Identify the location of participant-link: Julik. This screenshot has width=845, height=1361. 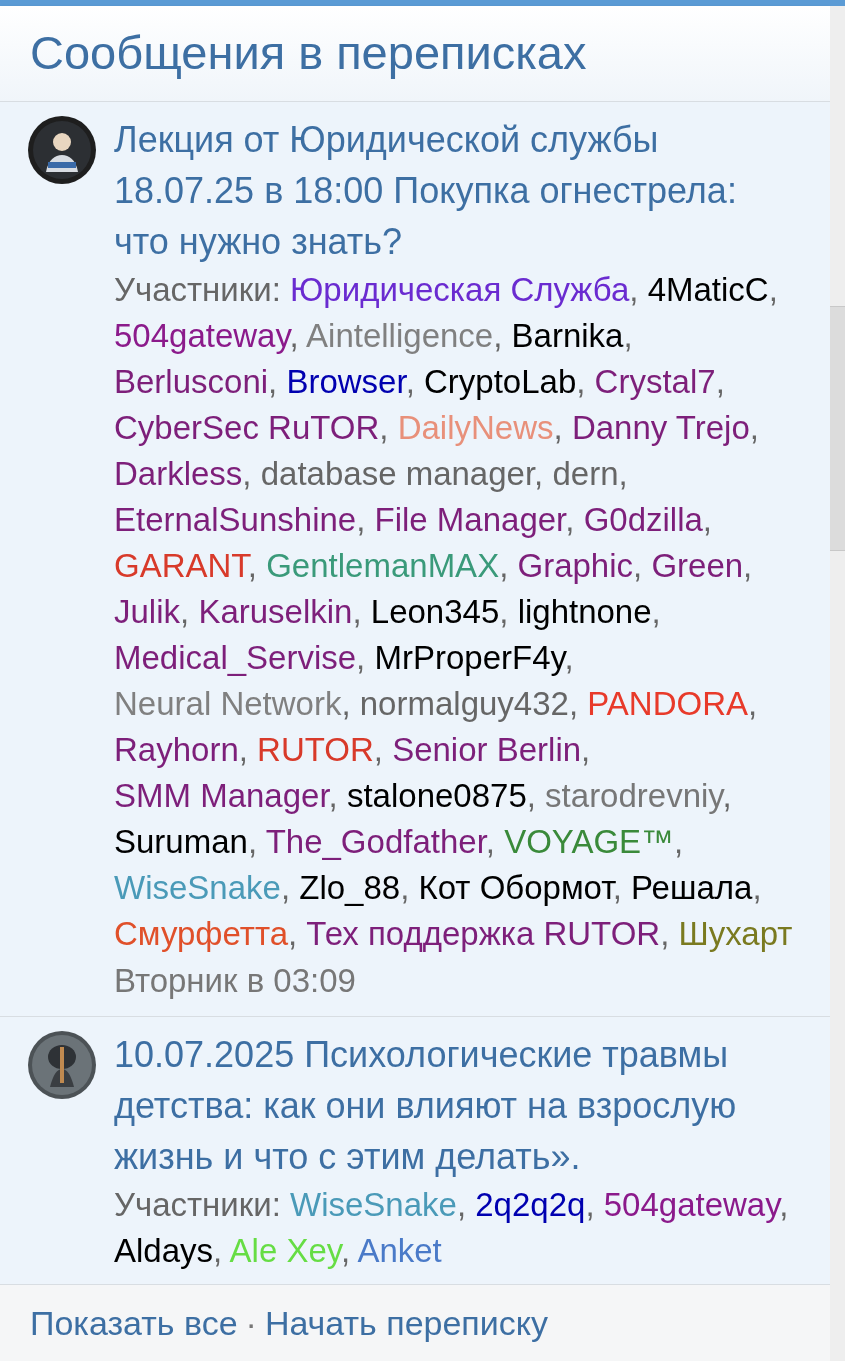
(147, 611).